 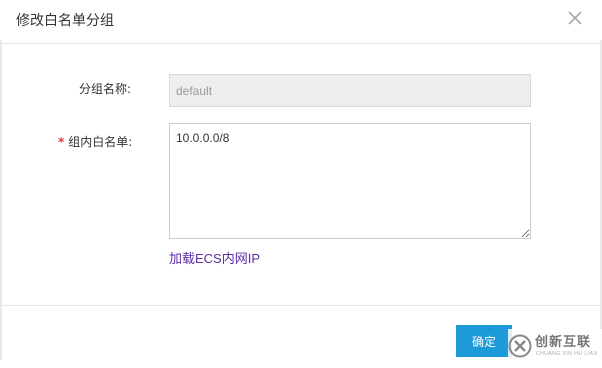 I want to click on load-ecs-ip-link: 加载ECS内网IP, so click(x=214, y=259).